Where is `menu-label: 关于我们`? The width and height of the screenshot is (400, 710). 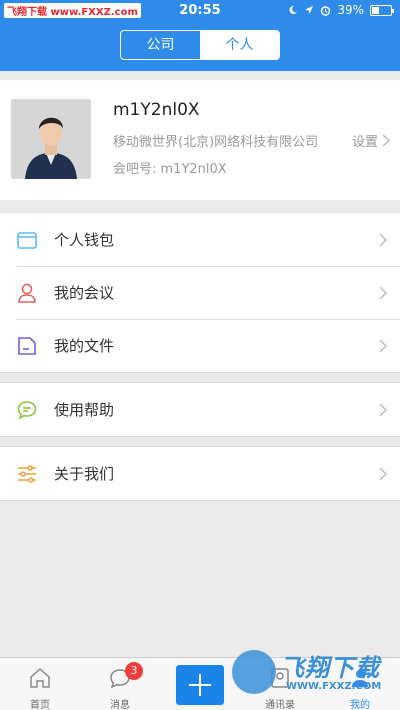 menu-label: 关于我们 is located at coordinates (84, 474).